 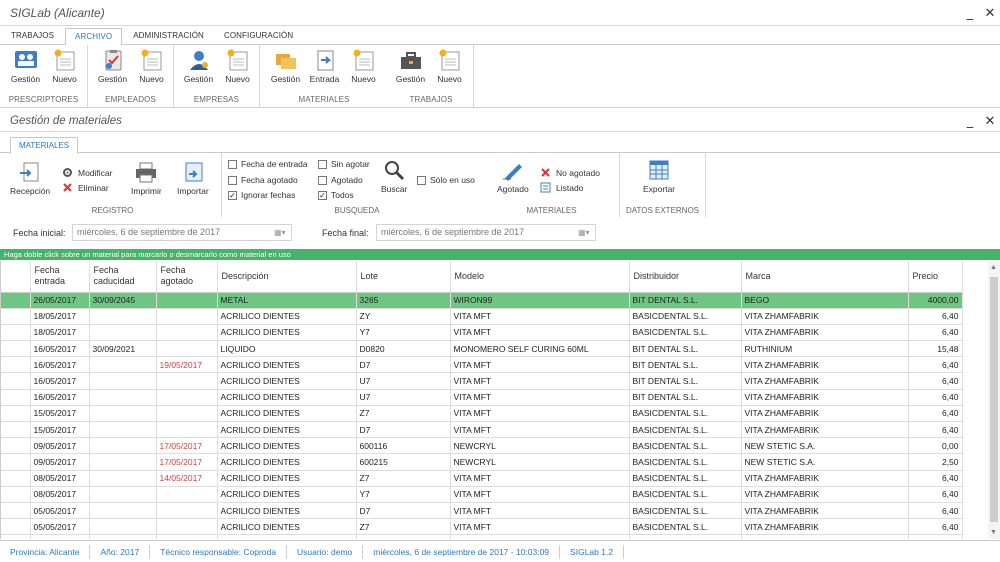 I want to click on empleados-nuevo-button: Nuevo, so click(x=151, y=66).